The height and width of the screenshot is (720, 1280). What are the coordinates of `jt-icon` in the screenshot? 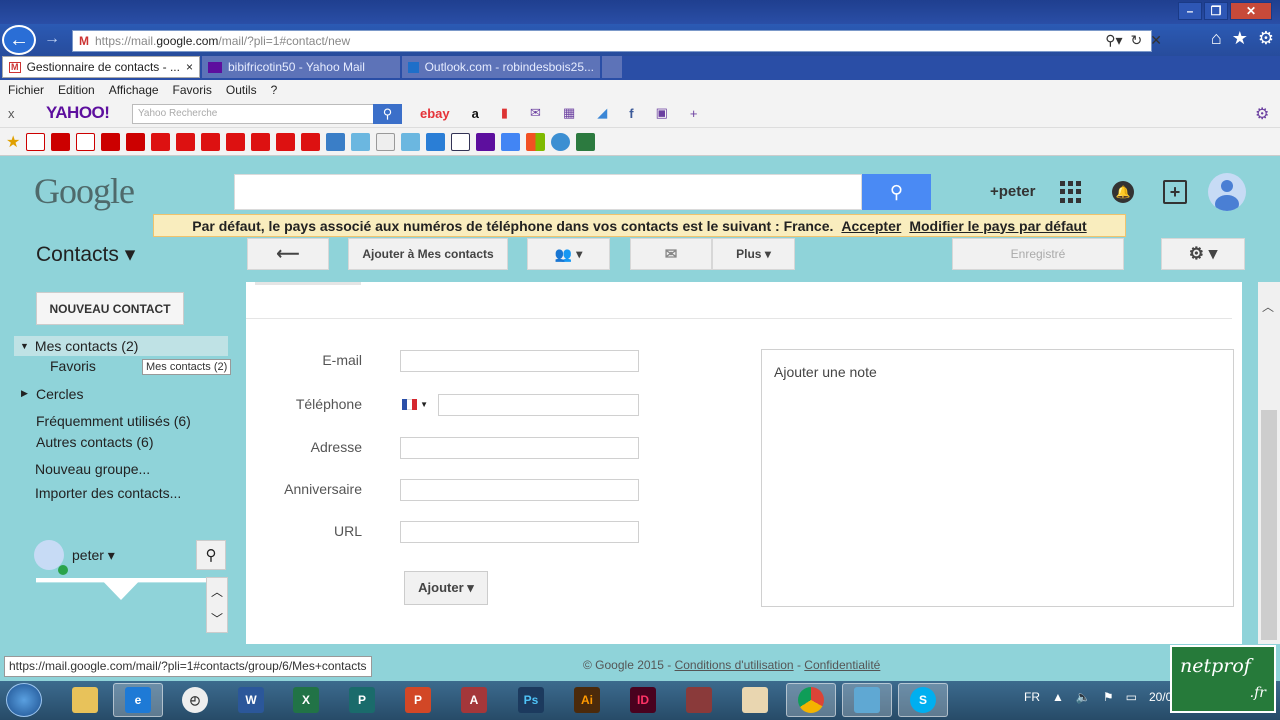 It's located at (386, 141).